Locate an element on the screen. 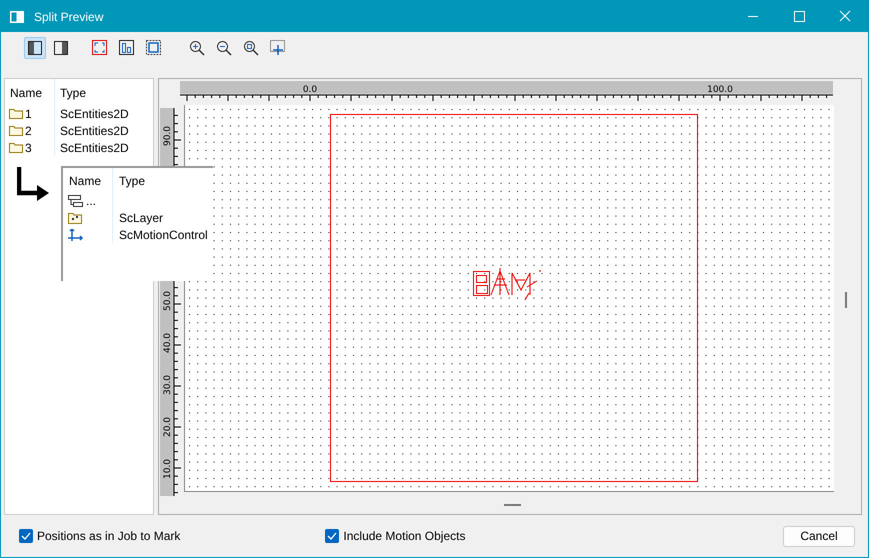  row-name: 3 is located at coordinates (28, 147).